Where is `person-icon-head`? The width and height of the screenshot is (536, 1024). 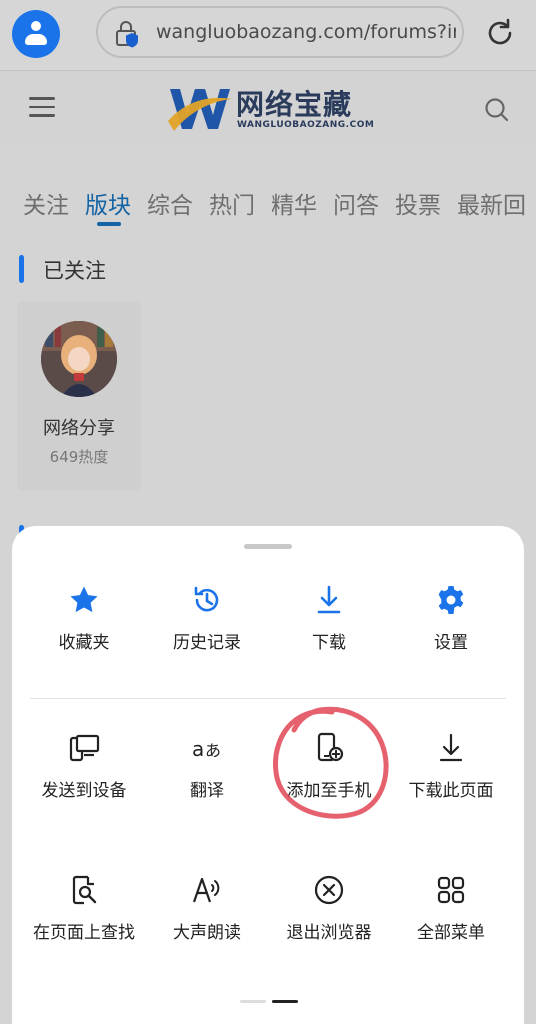
person-icon-head is located at coordinates (36, 26).